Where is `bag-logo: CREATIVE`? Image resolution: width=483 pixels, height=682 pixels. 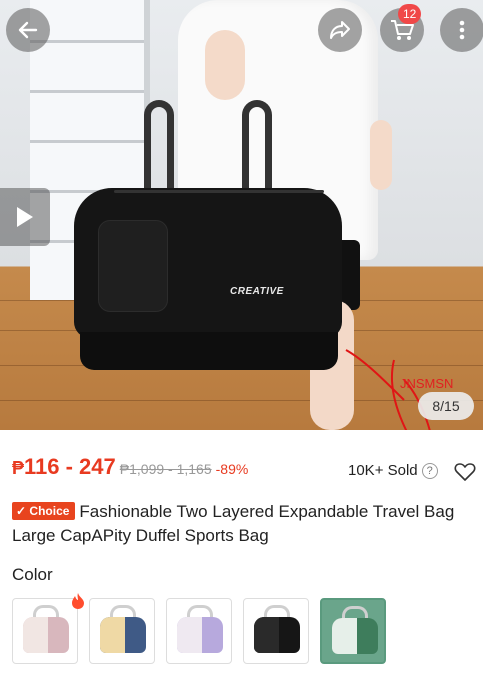
bag-logo: CREATIVE is located at coordinates (257, 291).